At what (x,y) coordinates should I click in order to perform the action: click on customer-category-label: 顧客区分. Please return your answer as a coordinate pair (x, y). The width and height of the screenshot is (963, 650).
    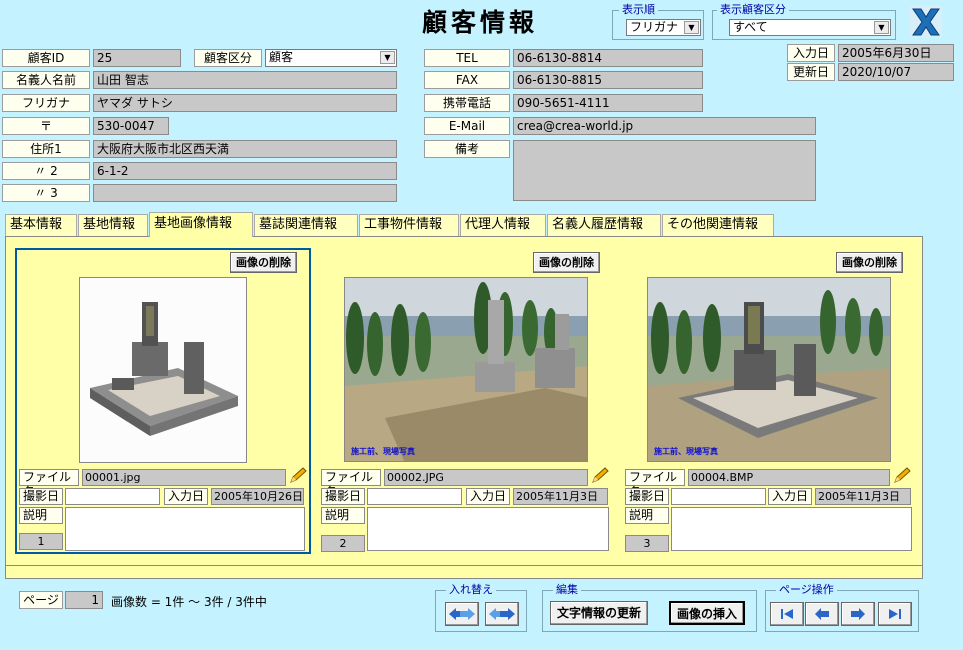
    Looking at the image, I should click on (228, 58).